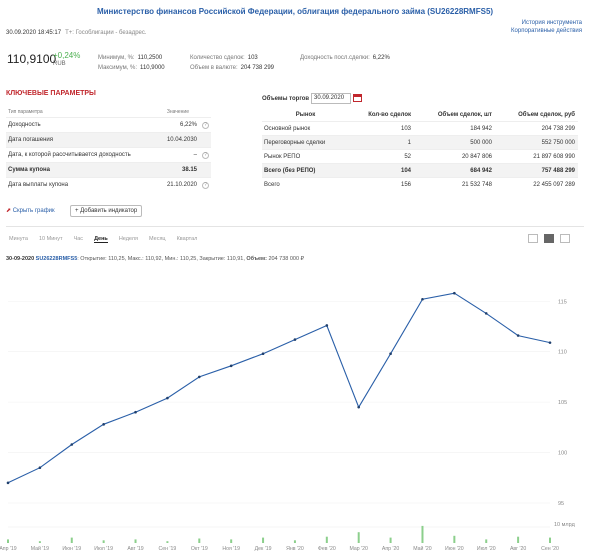  Describe the element at coordinates (454, 549) in the screenshot. I see `x-tick-label: Июн '20` at that location.